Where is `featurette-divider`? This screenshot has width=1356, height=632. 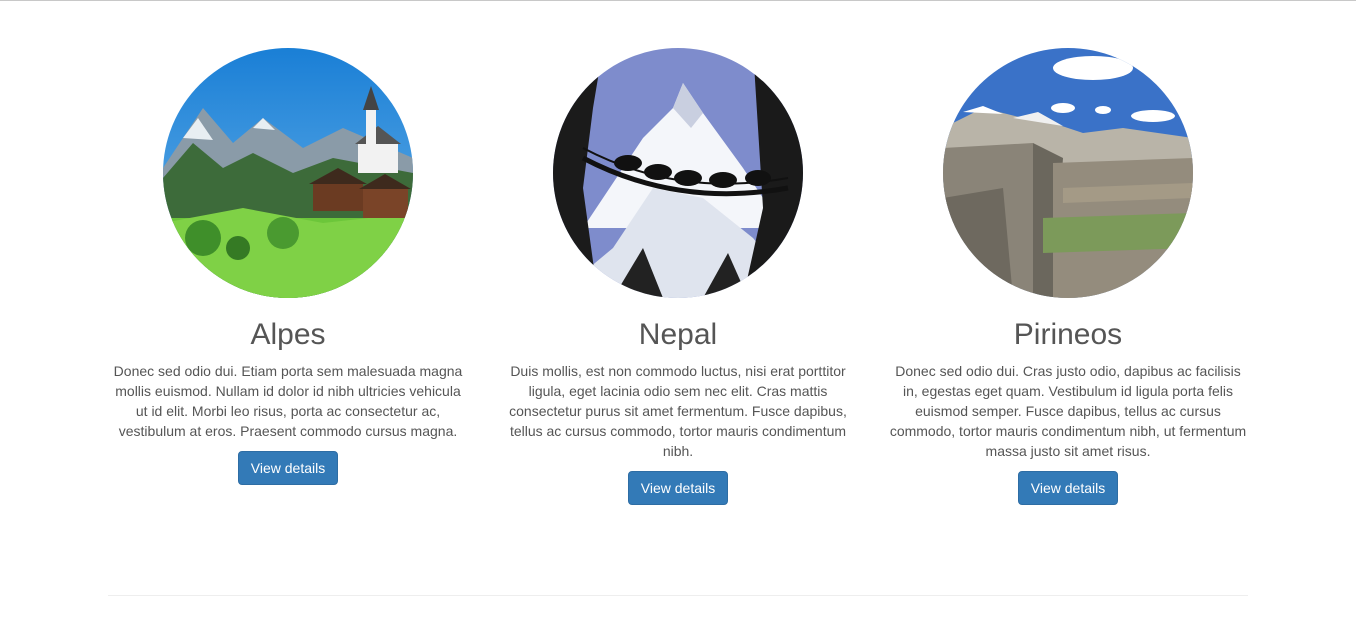
featurette-divider is located at coordinates (678, 595).